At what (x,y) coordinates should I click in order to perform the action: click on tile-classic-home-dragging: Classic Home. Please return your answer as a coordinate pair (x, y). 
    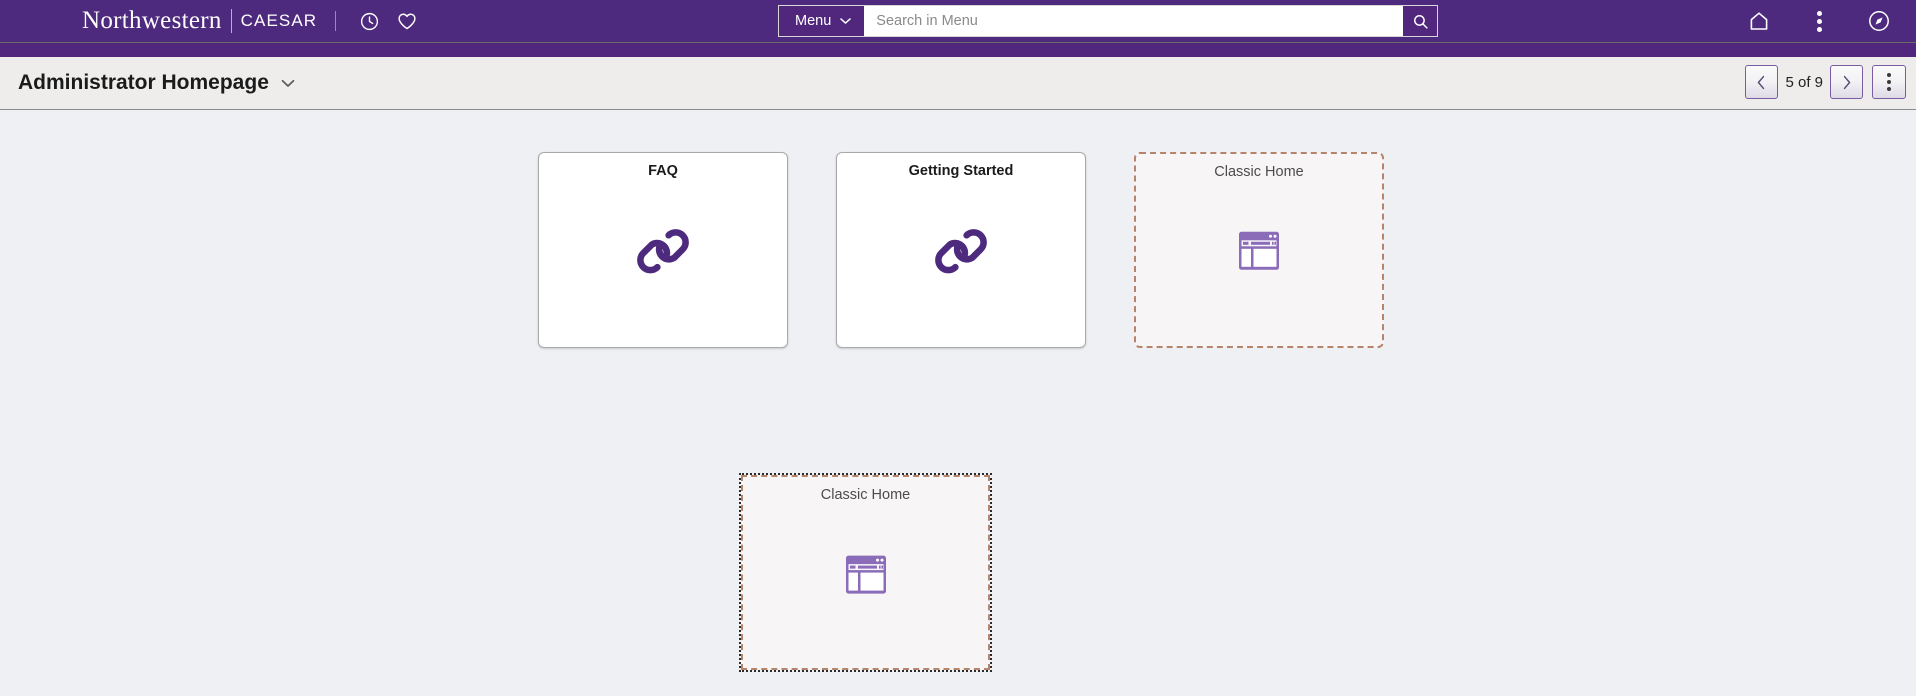
    Looking at the image, I should click on (865, 572).